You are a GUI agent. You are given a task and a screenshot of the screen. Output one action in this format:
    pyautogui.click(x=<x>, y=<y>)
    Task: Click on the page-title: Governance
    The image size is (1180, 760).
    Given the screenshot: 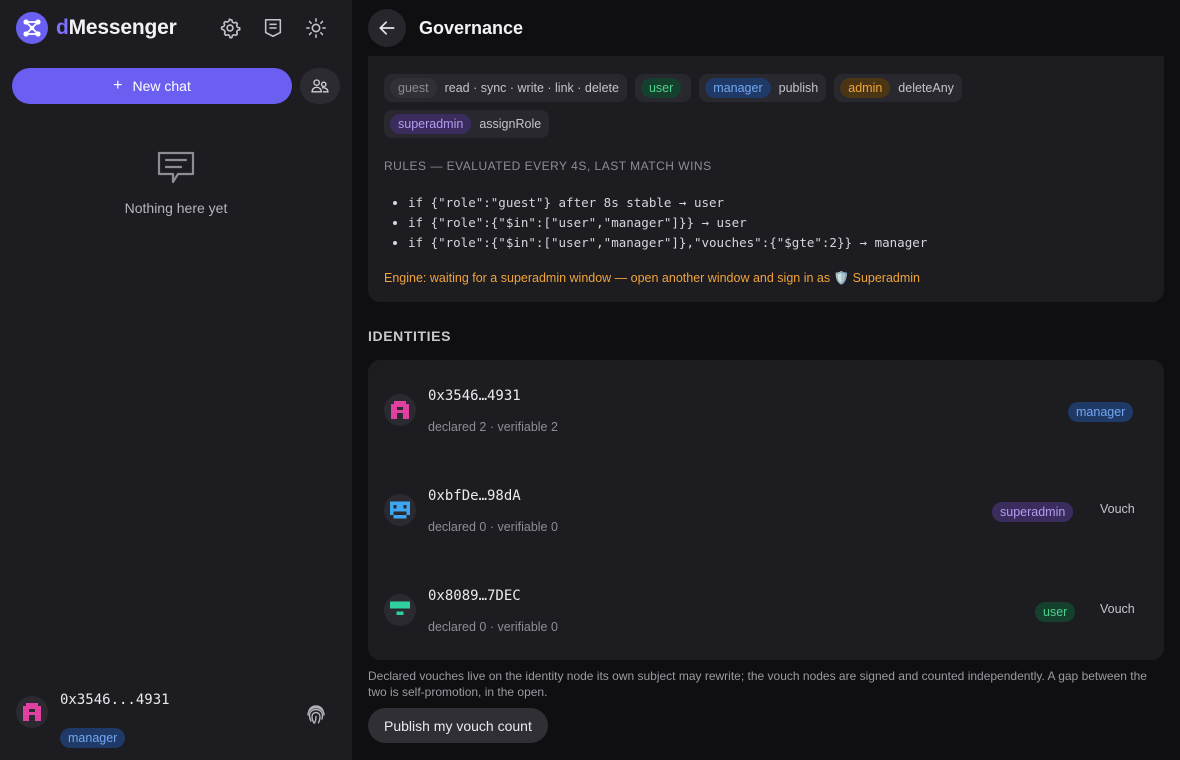 What is the action you would take?
    pyautogui.click(x=471, y=28)
    